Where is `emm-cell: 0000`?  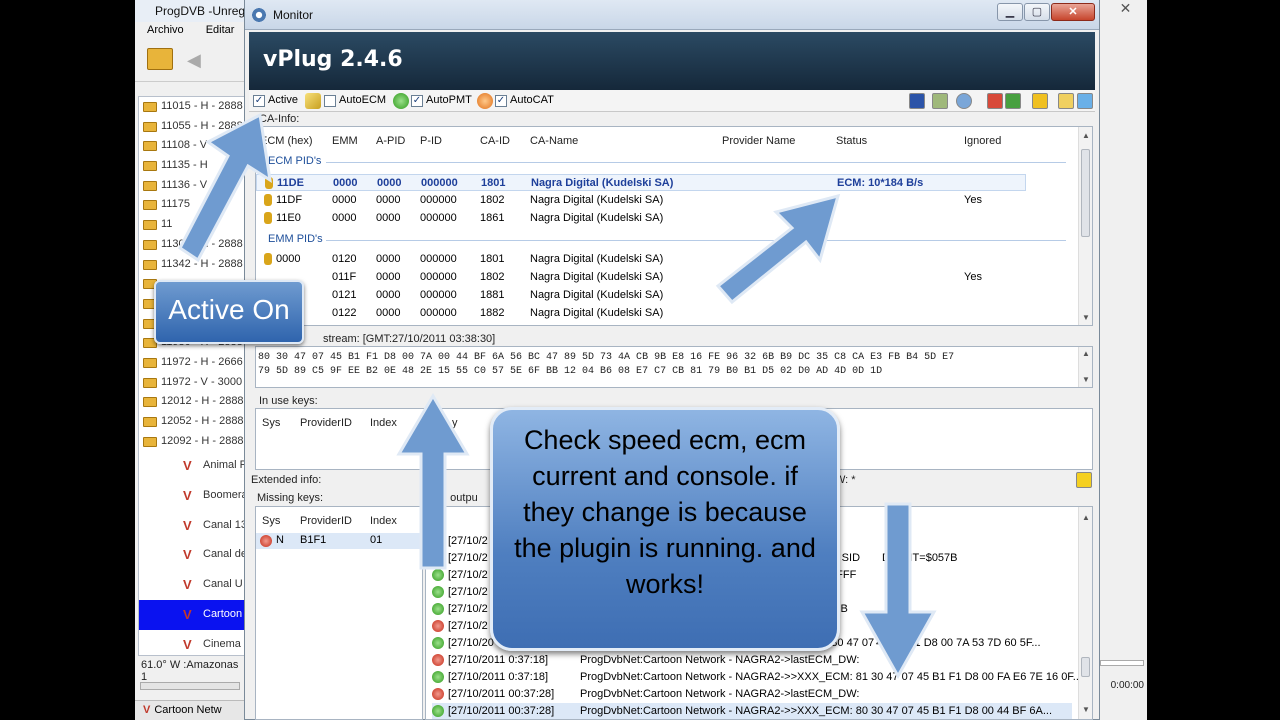
emm-cell: 0000 is located at coordinates (344, 200).